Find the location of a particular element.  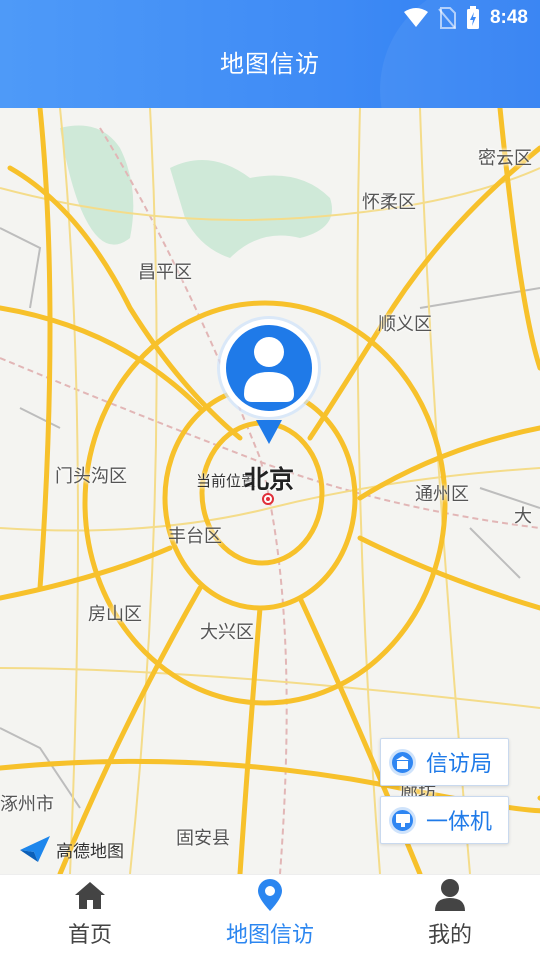

page-title: 地图信访 is located at coordinates (270, 64).